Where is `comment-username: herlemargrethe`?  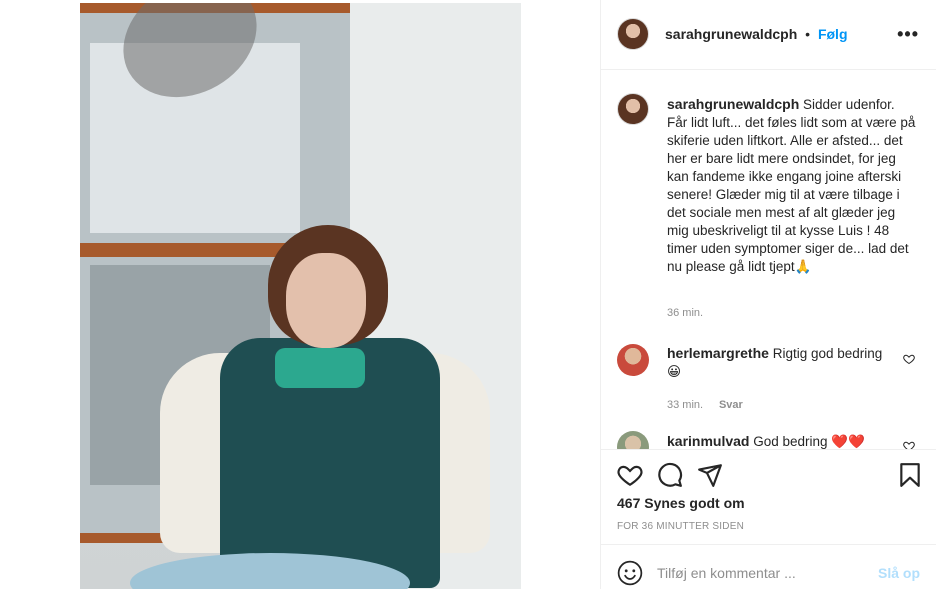
comment-username: herlemargrethe is located at coordinates (718, 353).